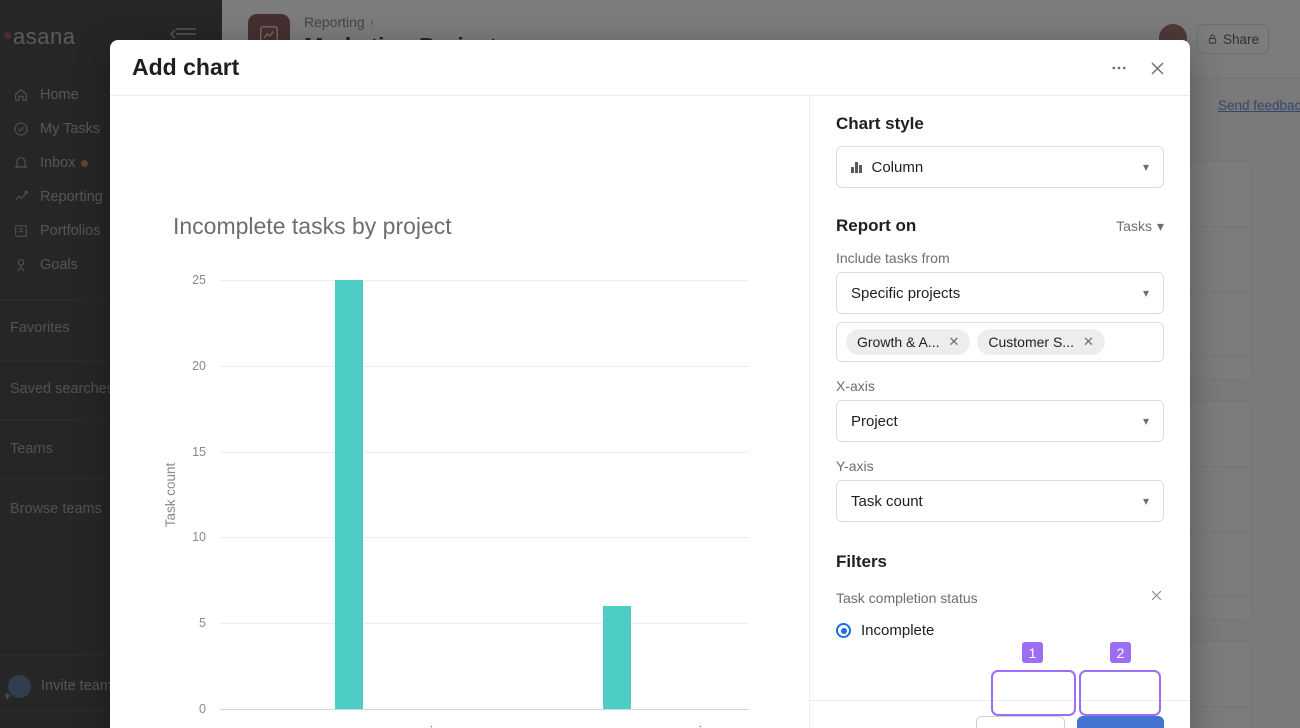  I want to click on y-axis-select: Task count ▾, so click(1000, 501).